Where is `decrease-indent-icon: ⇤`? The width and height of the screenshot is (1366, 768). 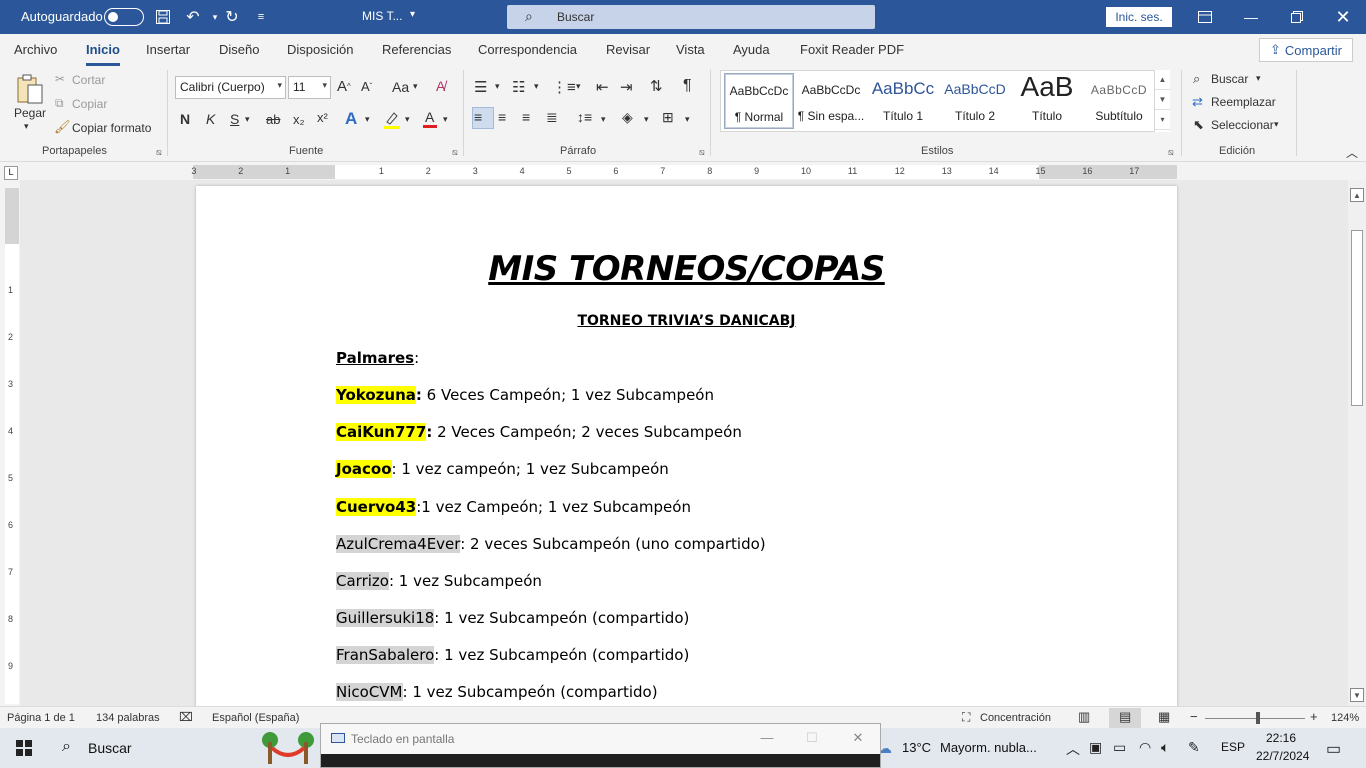
decrease-indent-icon: ⇤ is located at coordinates (602, 87).